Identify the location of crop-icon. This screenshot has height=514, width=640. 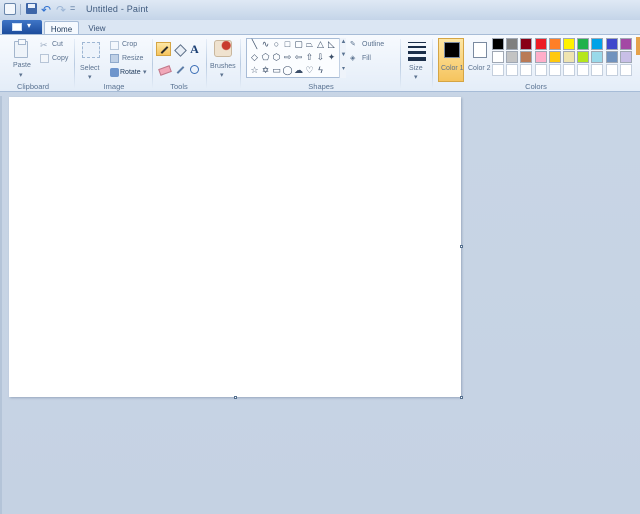
(114, 45).